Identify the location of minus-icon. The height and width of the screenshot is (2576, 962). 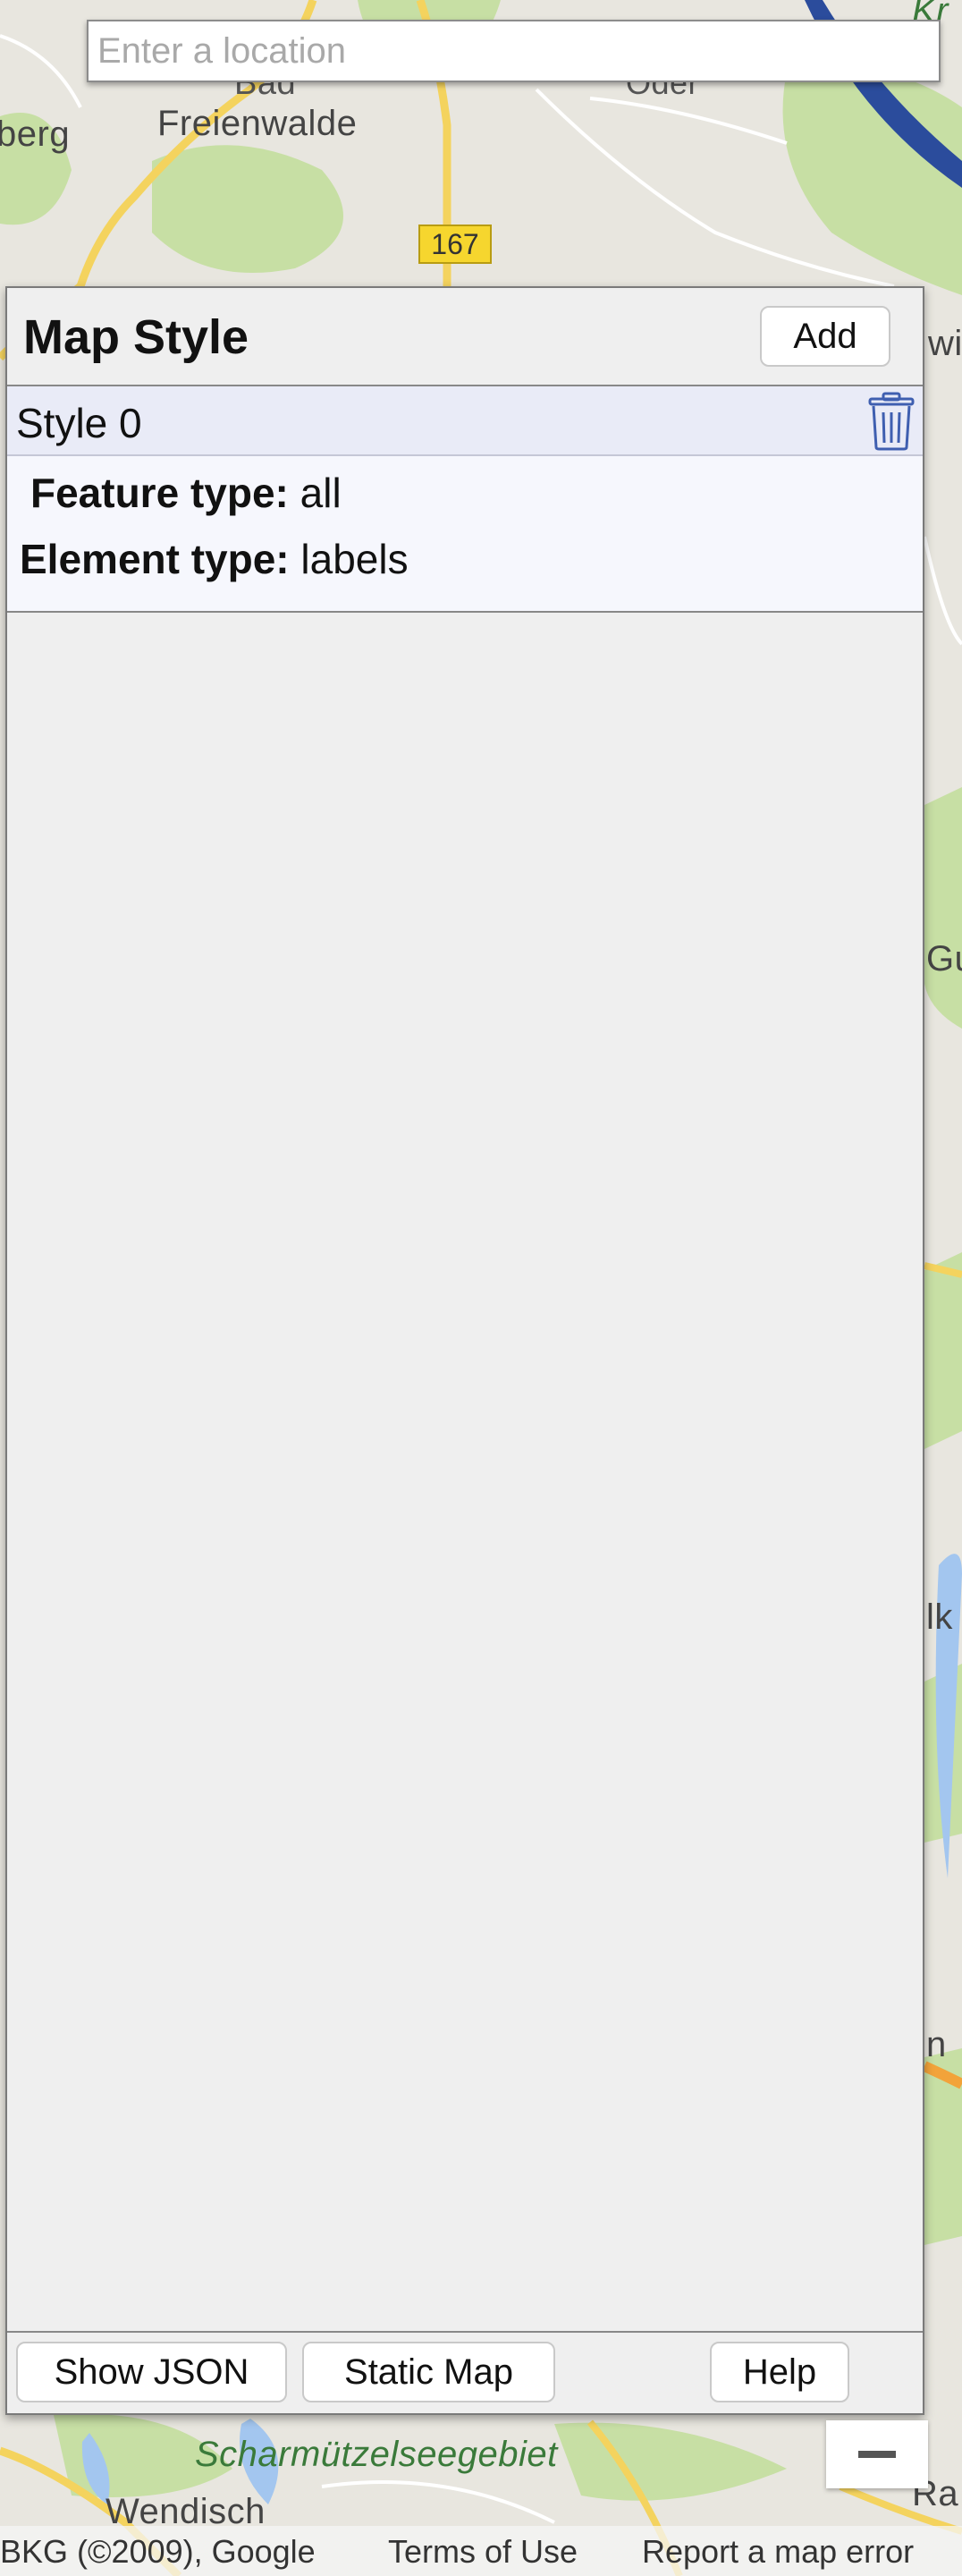
(877, 2454).